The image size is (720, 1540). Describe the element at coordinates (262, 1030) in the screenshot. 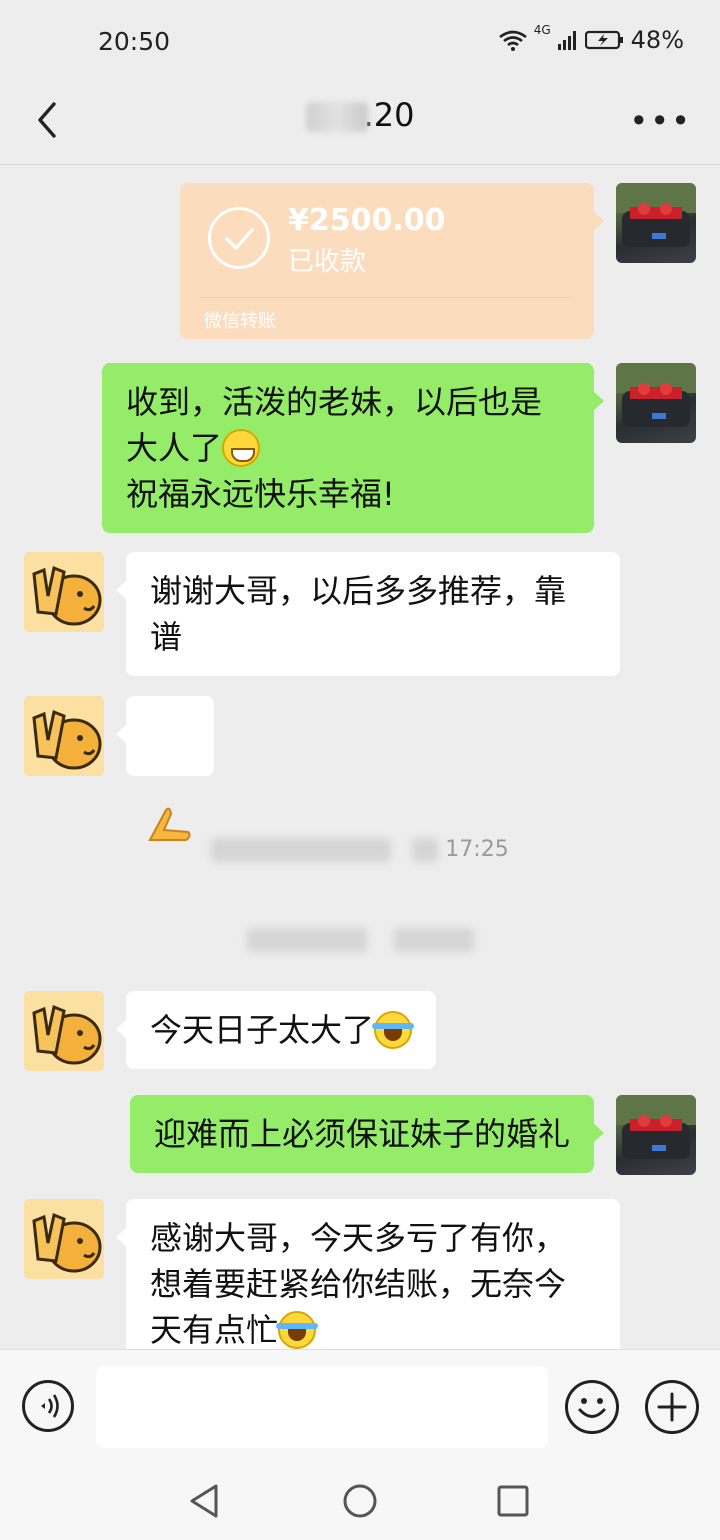

I see `message-text: 今天日子太大了` at that location.